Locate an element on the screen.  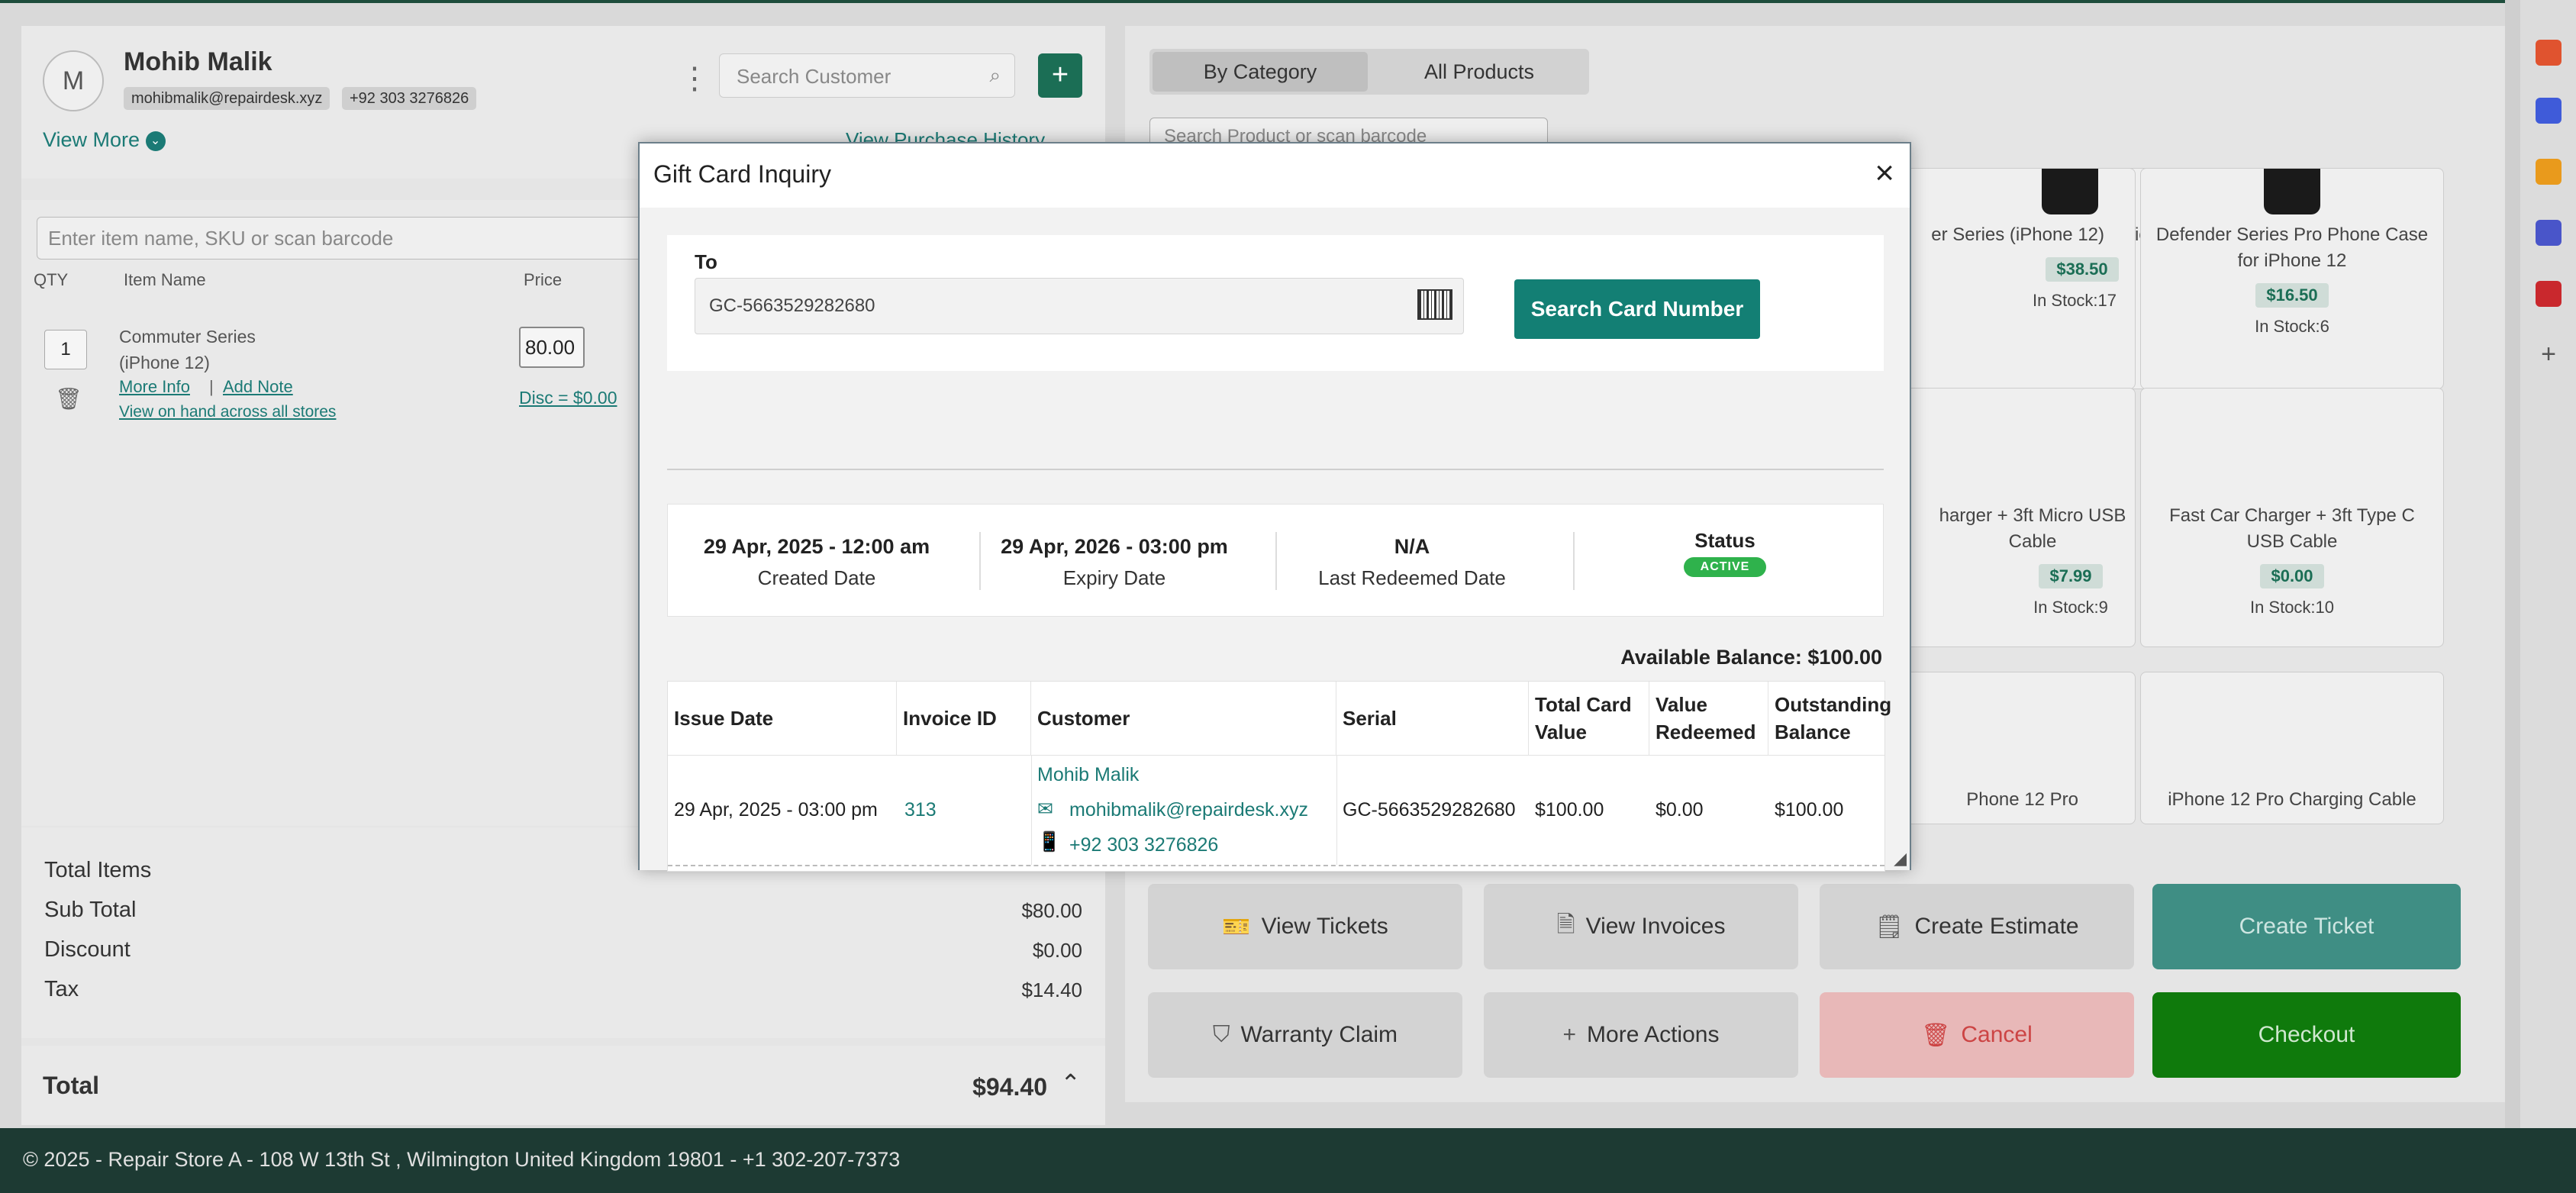
product-stock: In Stock:9 is located at coordinates (2071, 607).